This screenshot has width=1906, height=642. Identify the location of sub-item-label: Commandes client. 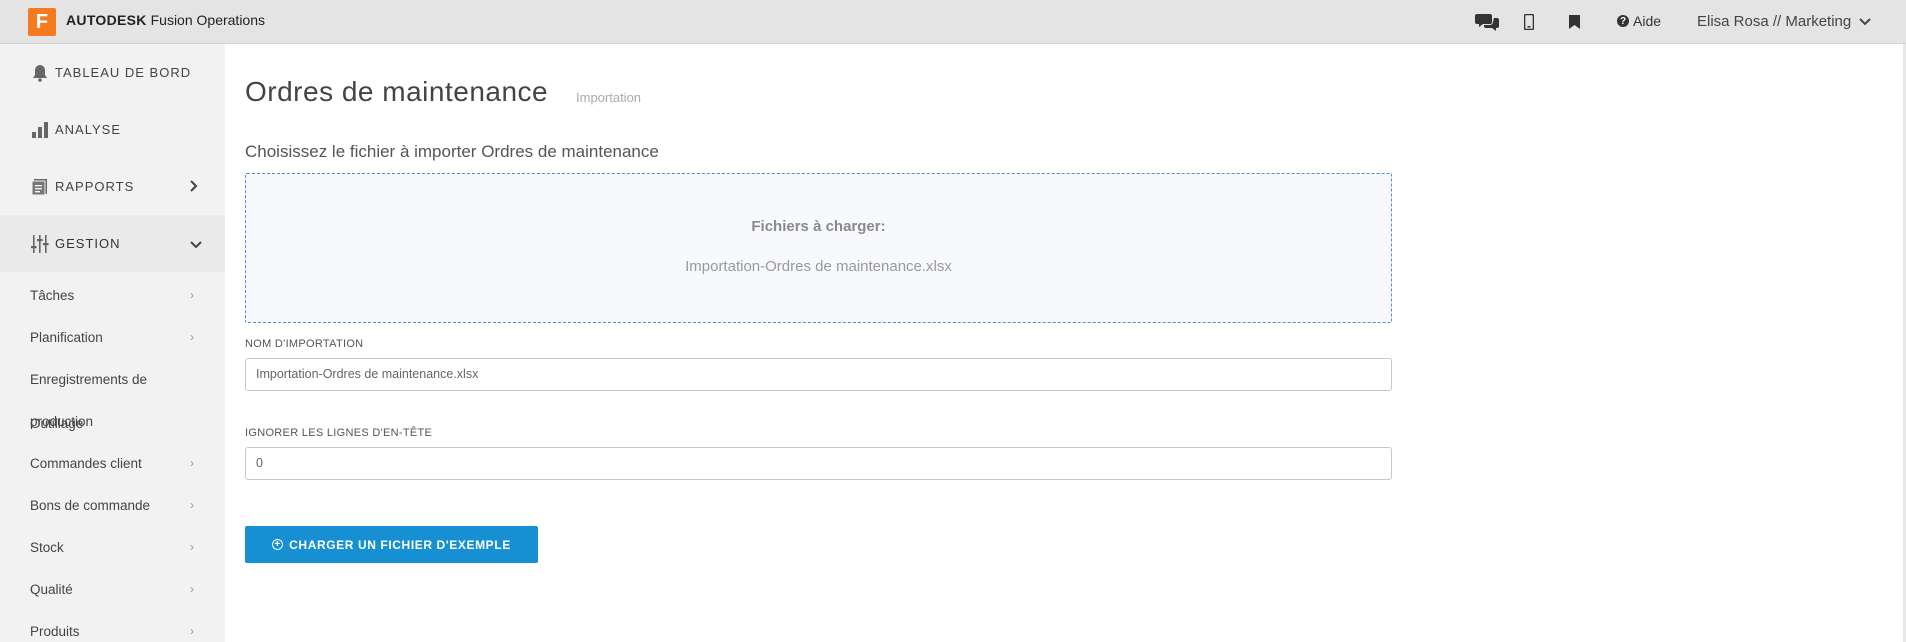
(86, 463).